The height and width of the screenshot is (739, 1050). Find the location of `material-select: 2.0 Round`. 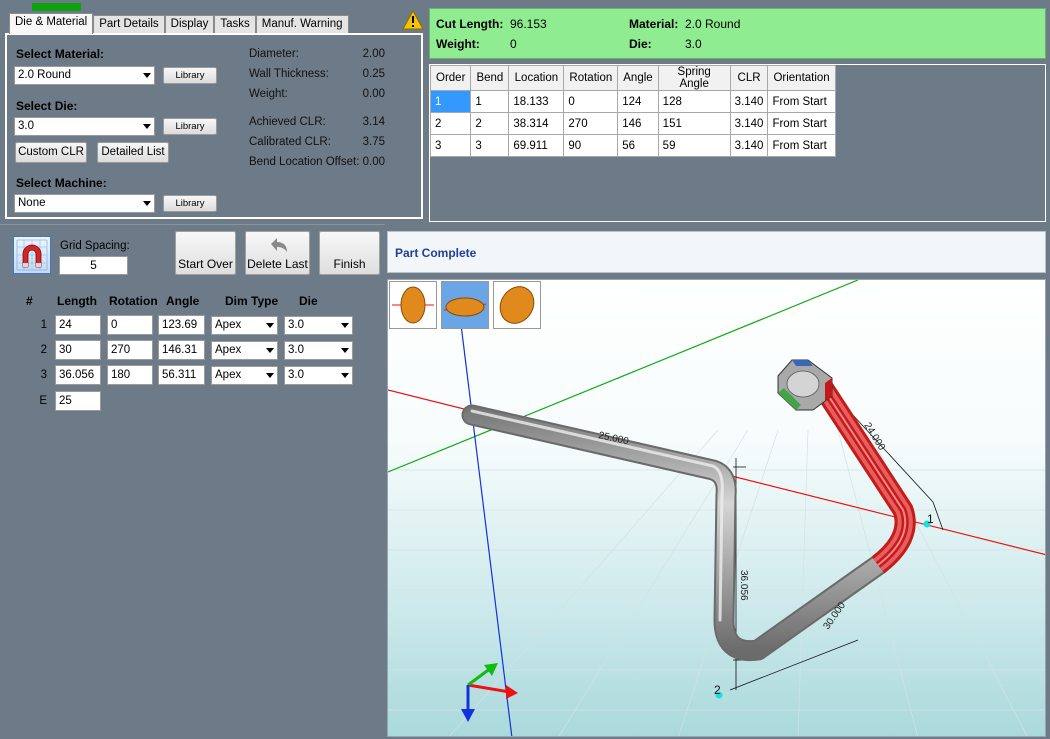

material-select: 2.0 Round is located at coordinates (84, 75).